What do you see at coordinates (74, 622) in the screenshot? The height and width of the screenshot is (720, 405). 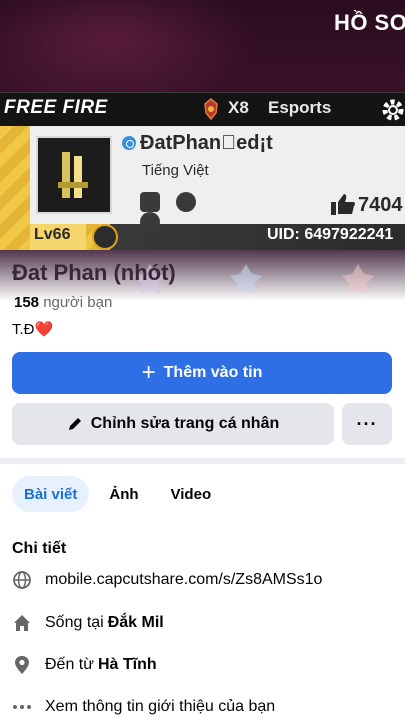 I see `lives-in-label: Sống tại` at bounding box center [74, 622].